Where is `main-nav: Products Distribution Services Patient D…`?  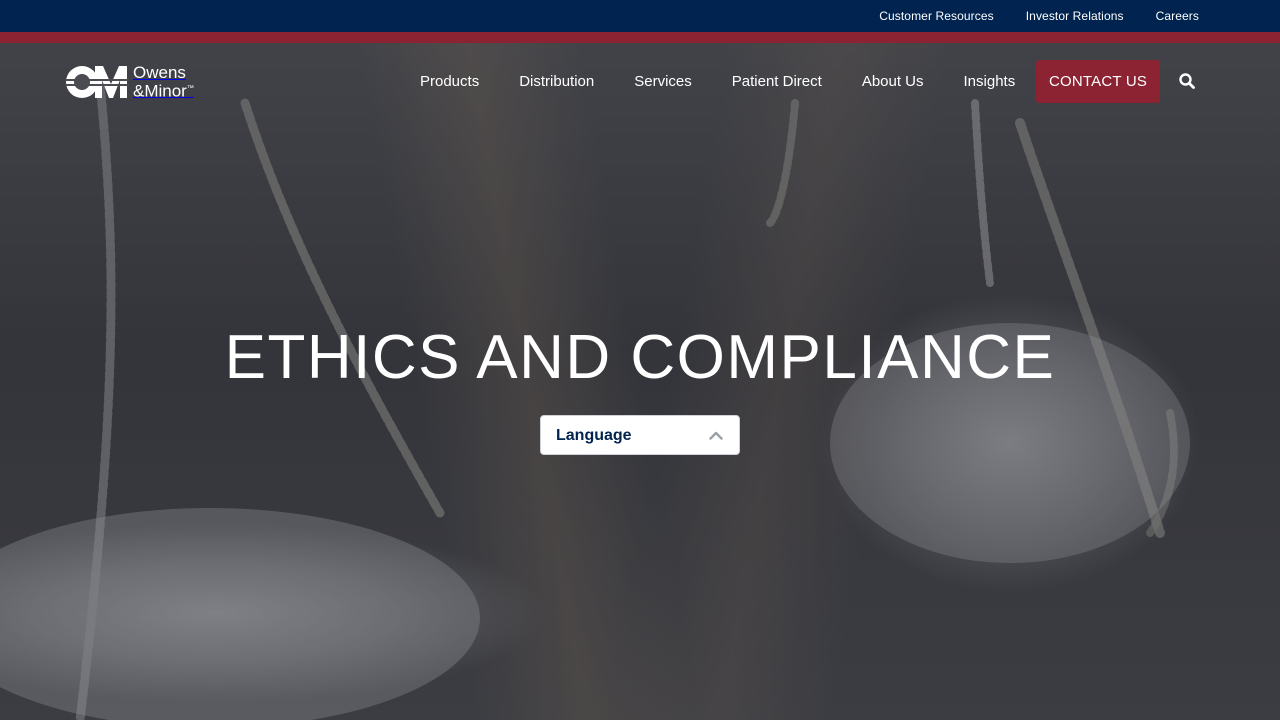
main-nav: Products Distribution Services Patient D… is located at coordinates (717, 81).